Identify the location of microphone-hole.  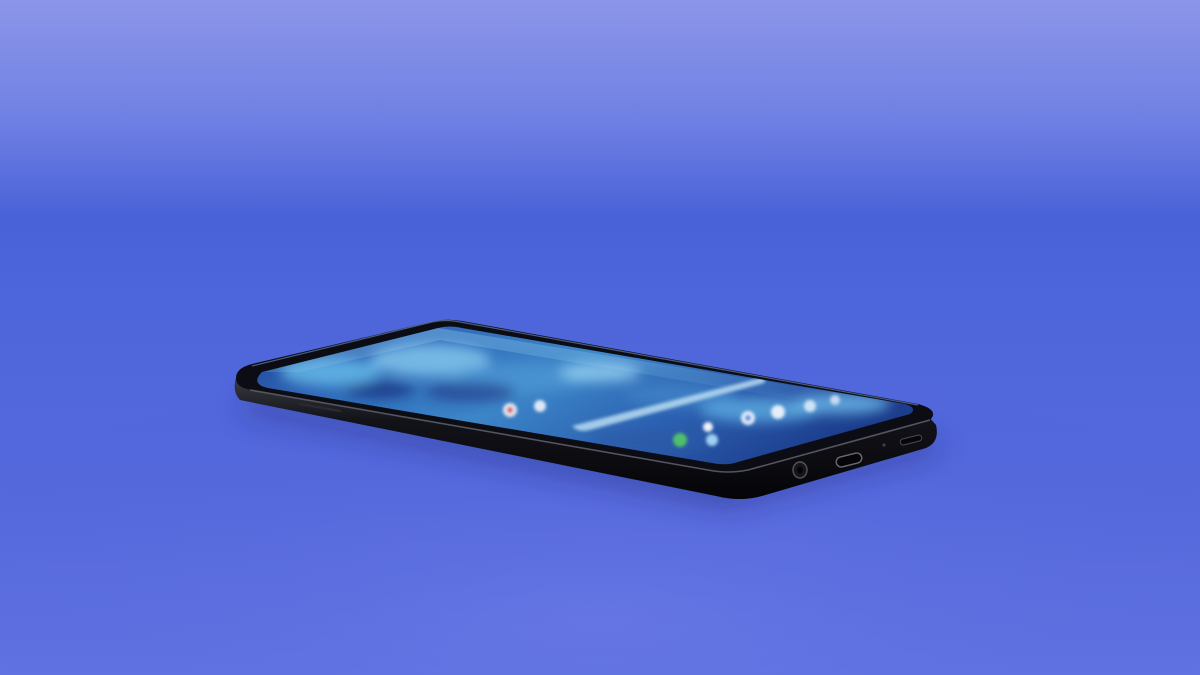
(884, 445).